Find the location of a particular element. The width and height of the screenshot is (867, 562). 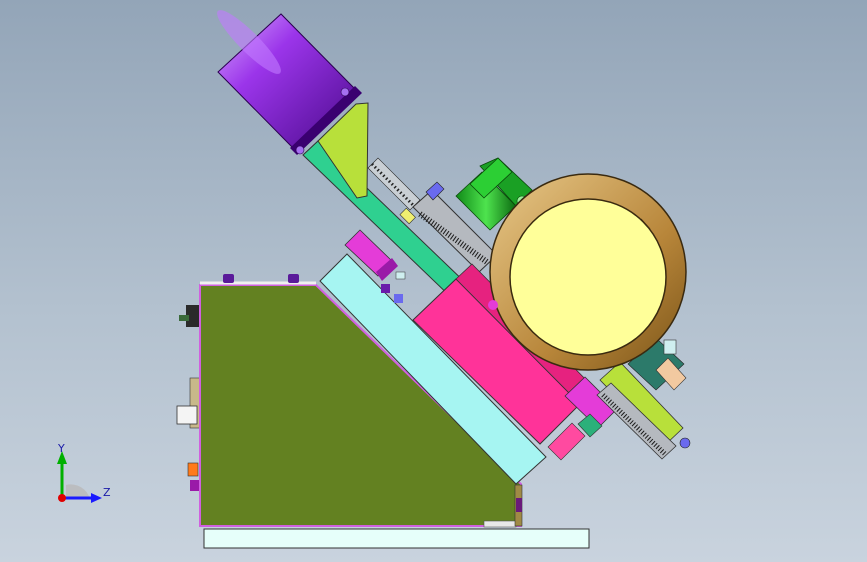

base-side-connectors is located at coordinates (189, 398).